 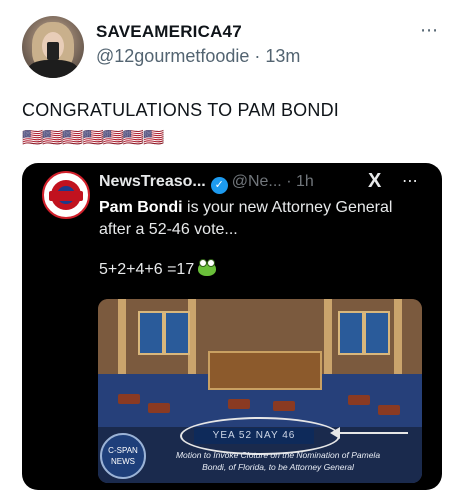 What do you see at coordinates (305, 181) in the screenshot?
I see `quoted-time: 1h` at bounding box center [305, 181].